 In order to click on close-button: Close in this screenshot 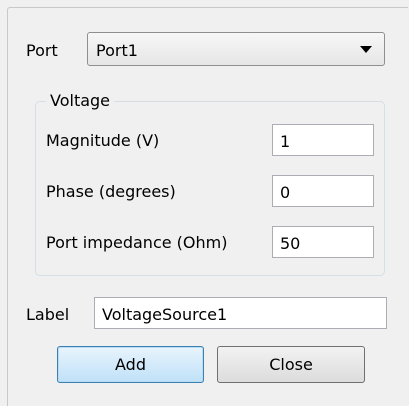, I will do `click(291, 364)`.